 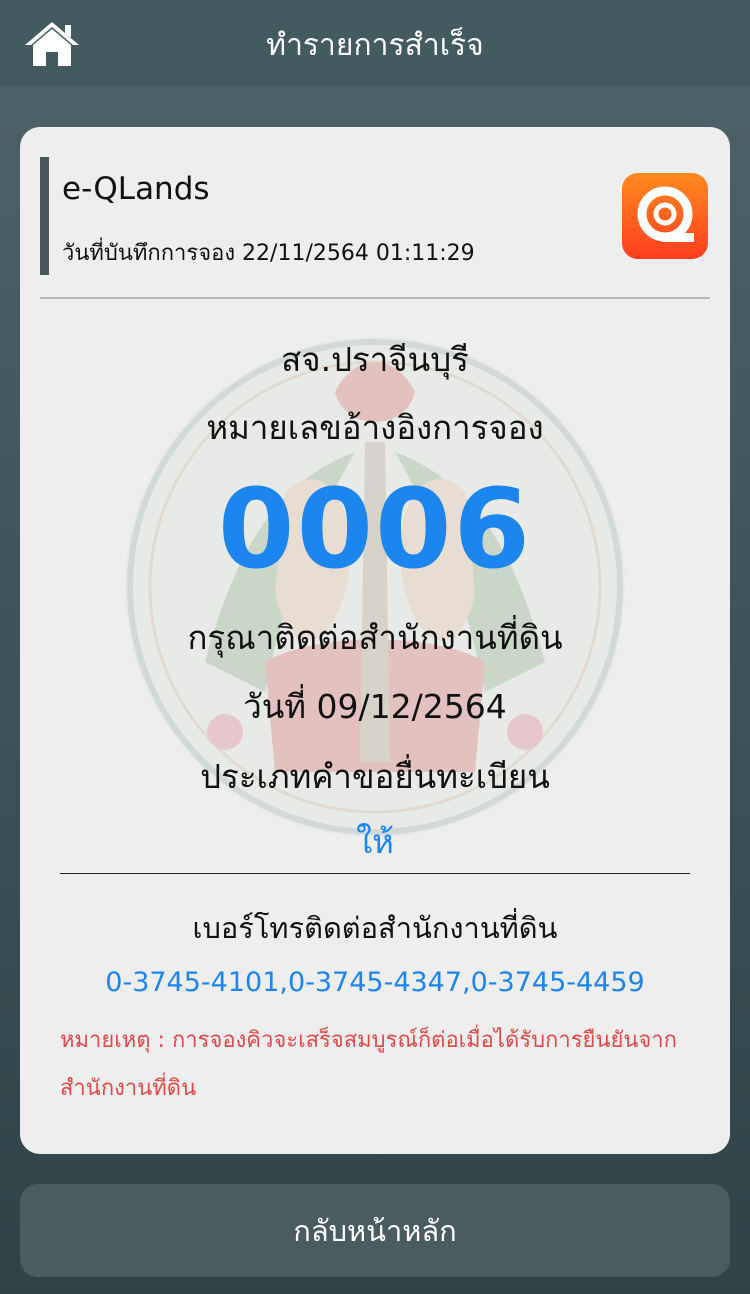 What do you see at coordinates (375, 45) in the screenshot?
I see `page-title: ทำรายการสำเร็จ` at bounding box center [375, 45].